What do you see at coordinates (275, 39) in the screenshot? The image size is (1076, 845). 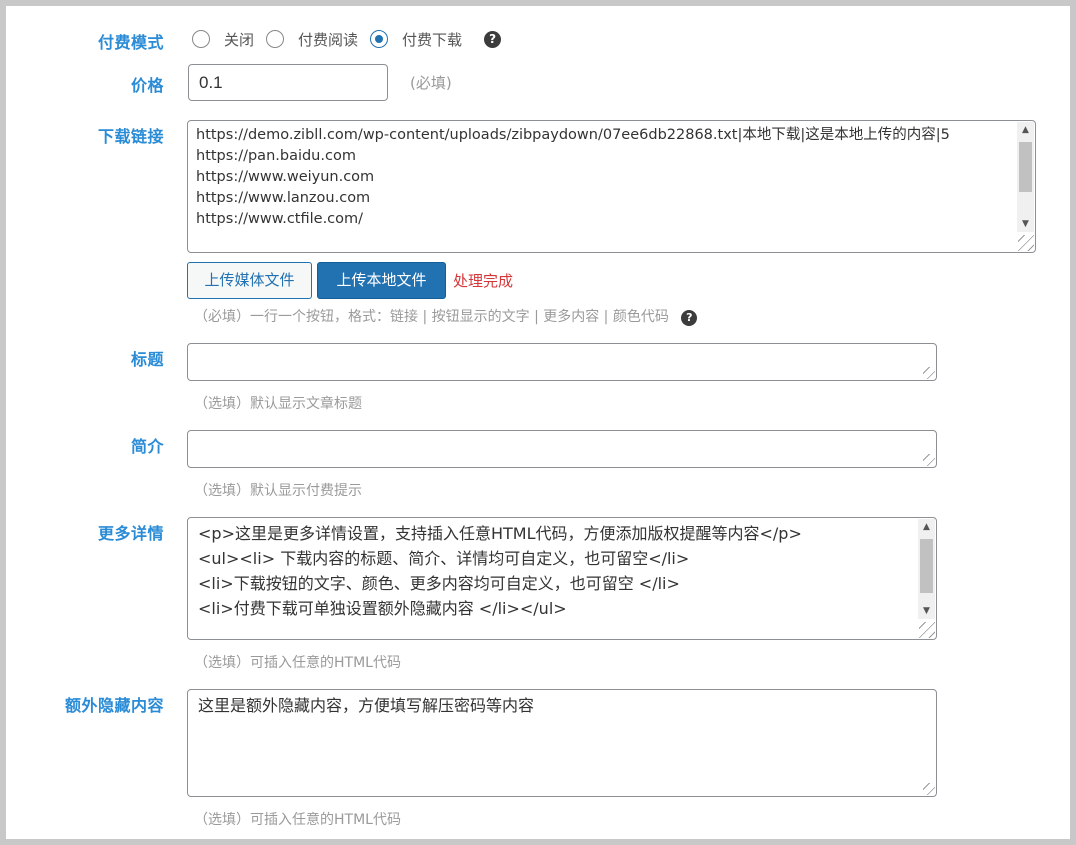 I see `radio-pay-read` at bounding box center [275, 39].